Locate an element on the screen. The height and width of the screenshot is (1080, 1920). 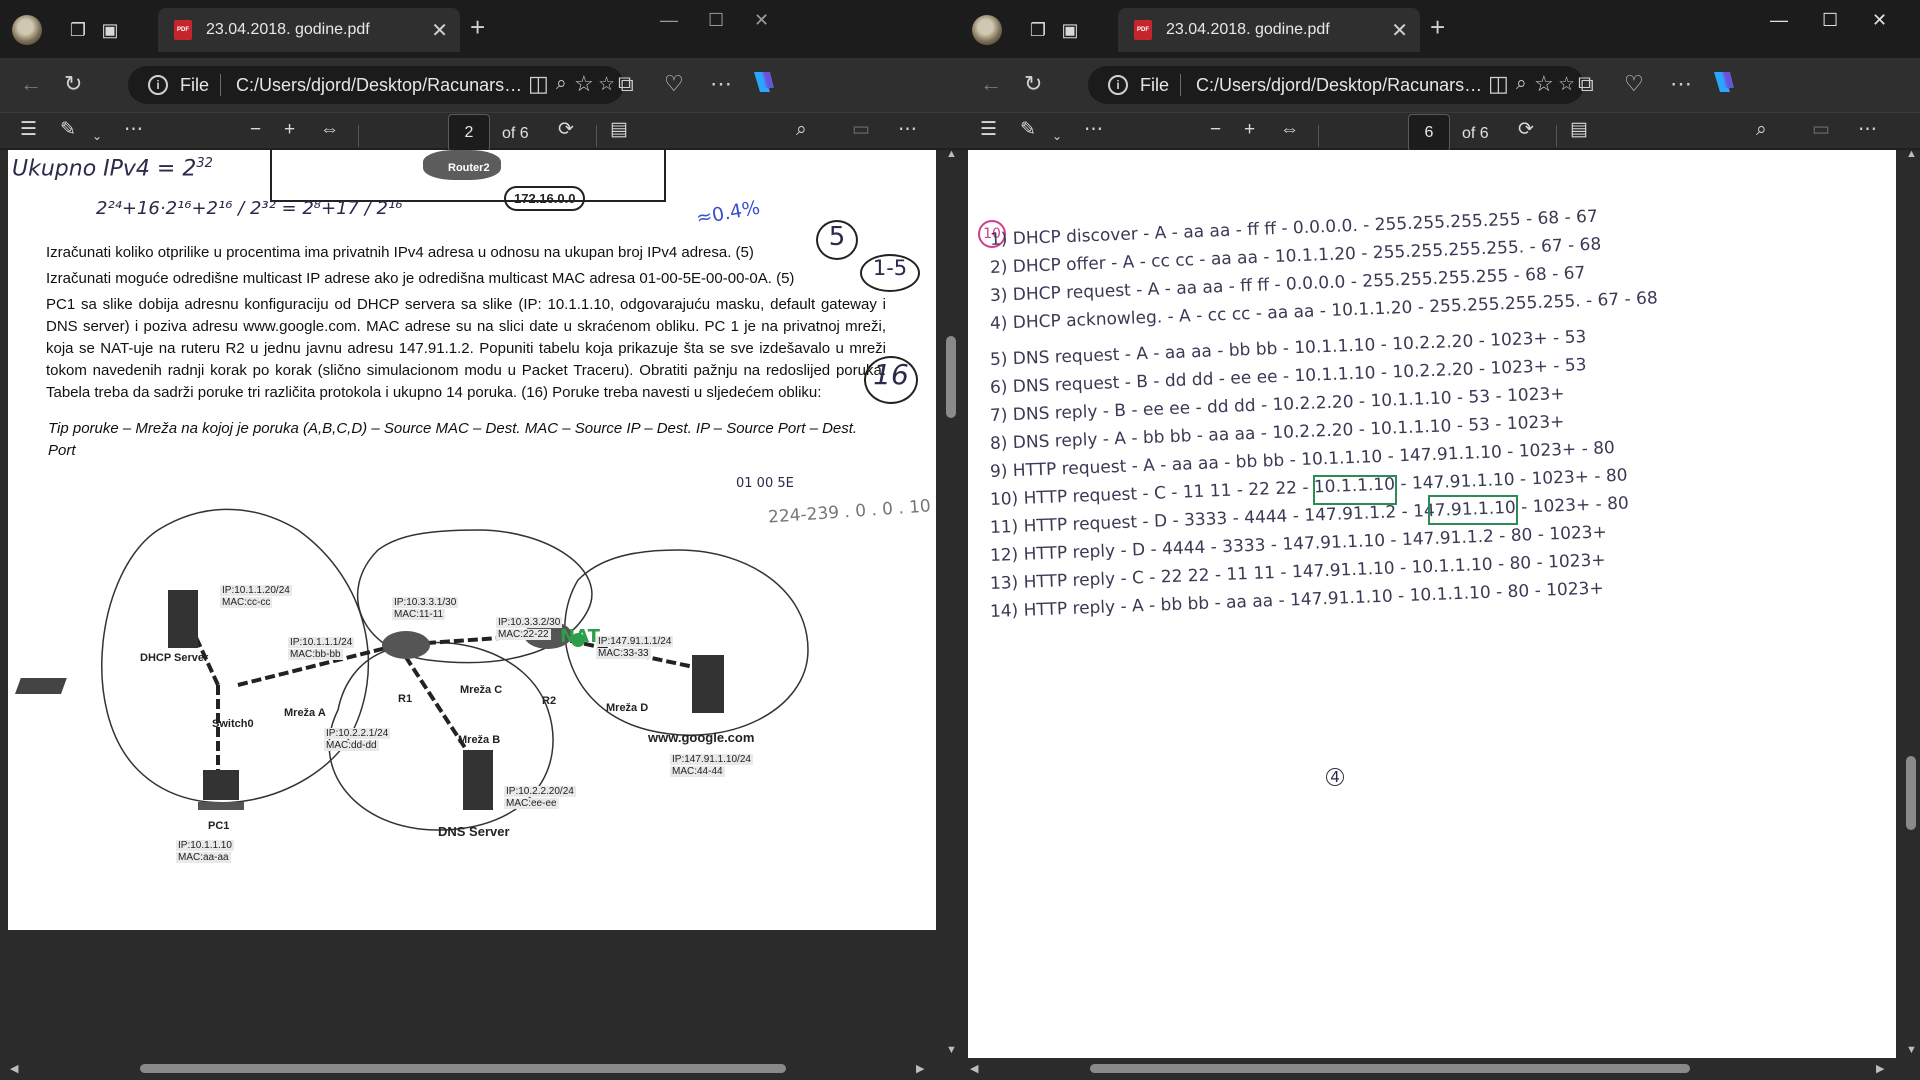
pdf-toolbar: ☰ ✎ ⌄ ⋯ − + ⇔ 2 of 6 ⟳ ▤ ⌕ ▭ ⋯ is located at coordinates (480, 132).